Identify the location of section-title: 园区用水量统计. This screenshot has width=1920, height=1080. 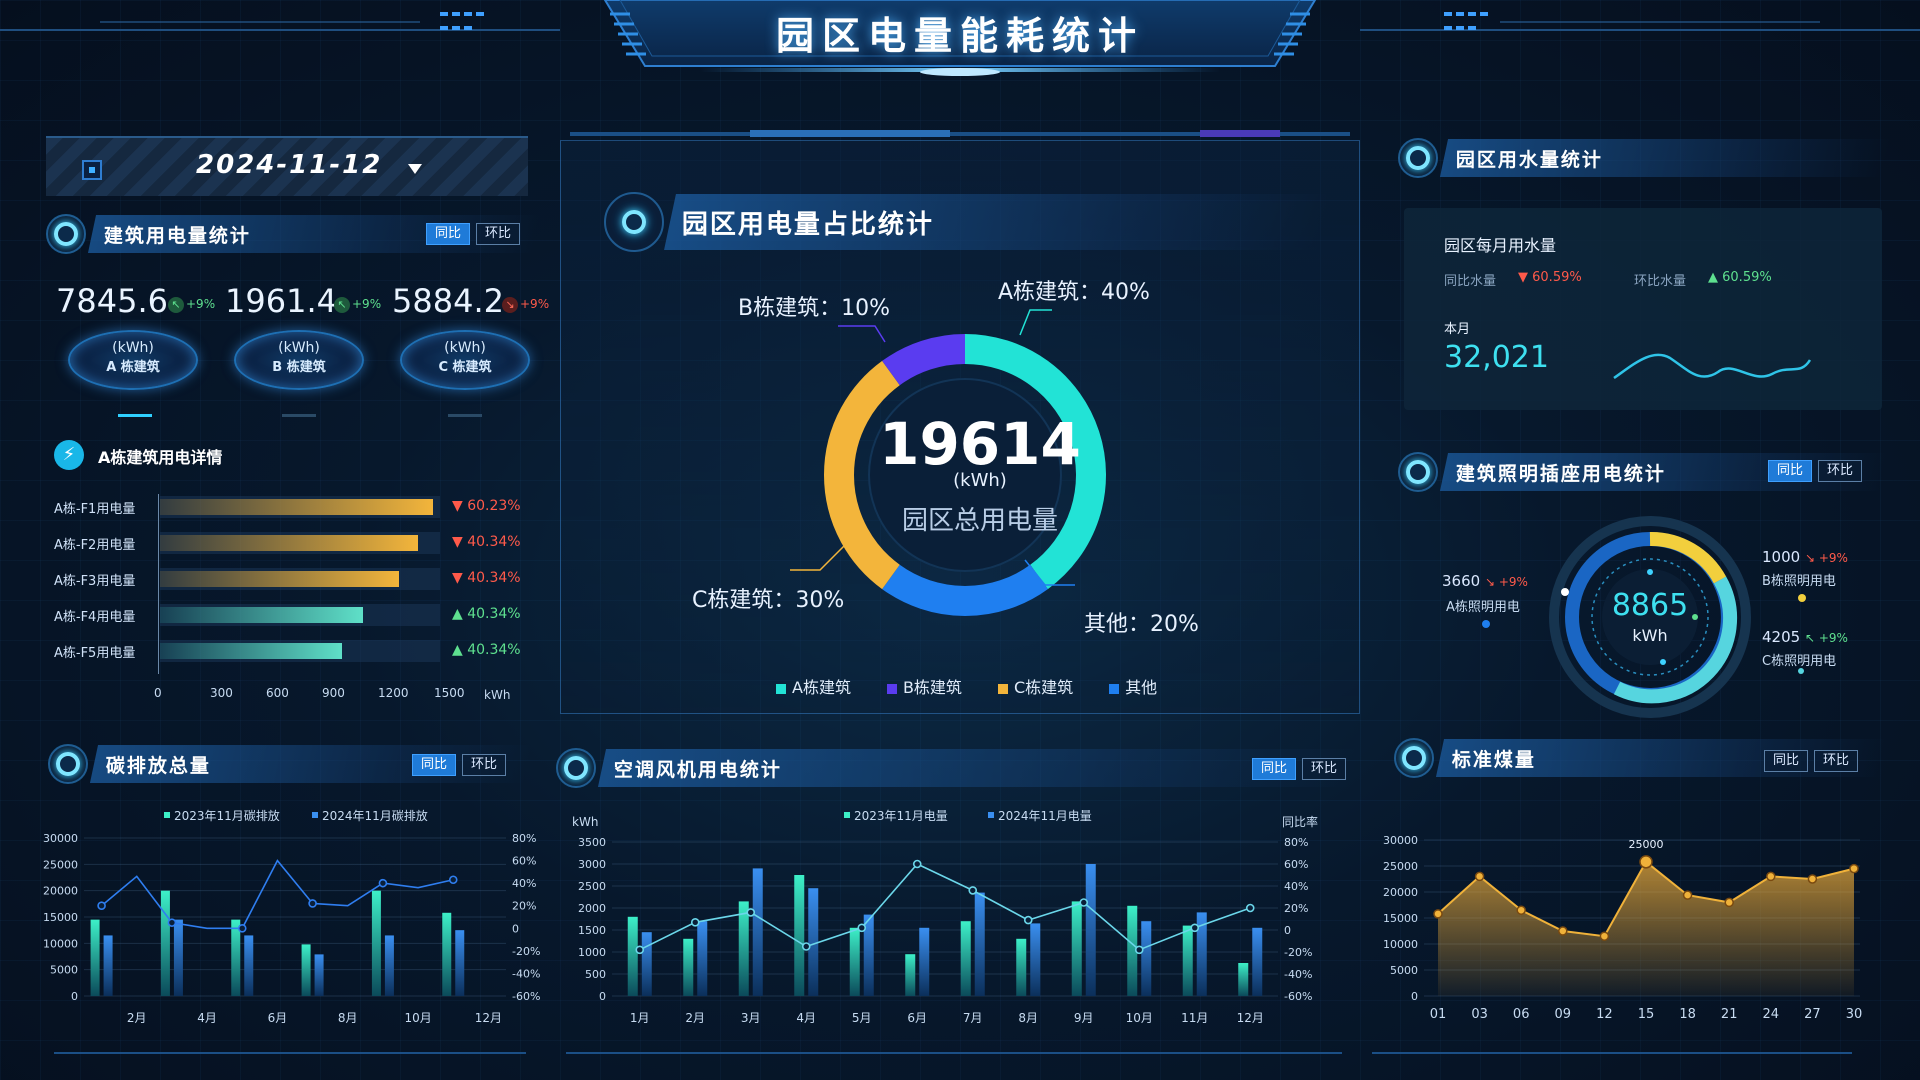
(1530, 159).